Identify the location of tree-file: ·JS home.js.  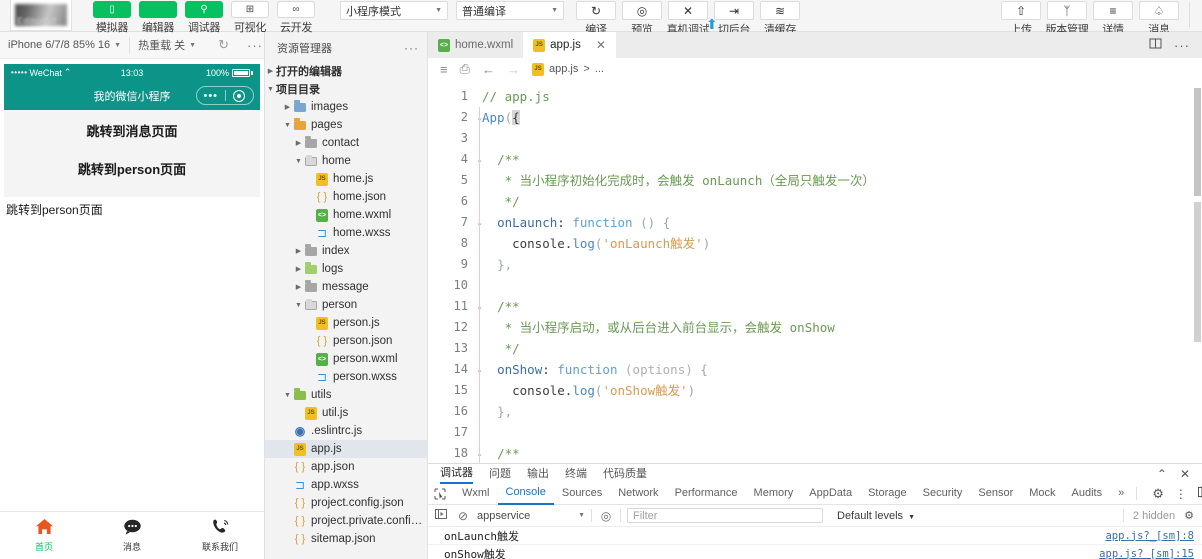
(346, 179).